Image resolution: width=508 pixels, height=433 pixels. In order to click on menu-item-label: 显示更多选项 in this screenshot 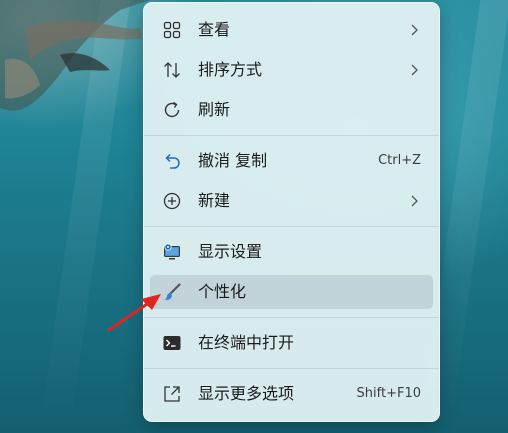, I will do `click(246, 393)`.